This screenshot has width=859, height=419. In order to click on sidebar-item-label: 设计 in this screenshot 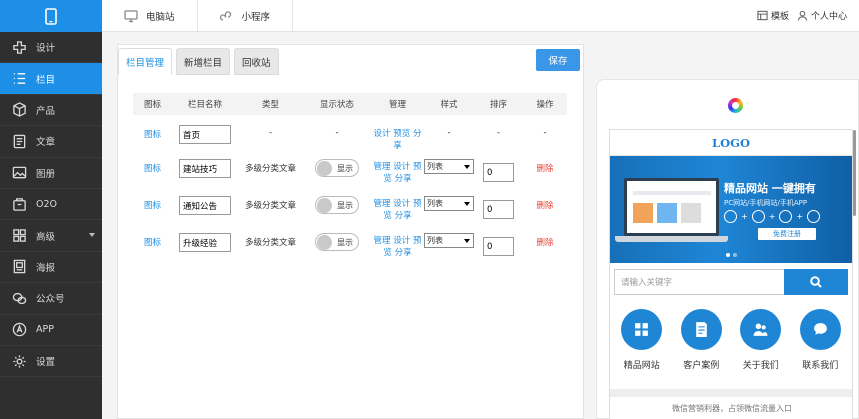, I will do `click(46, 49)`.